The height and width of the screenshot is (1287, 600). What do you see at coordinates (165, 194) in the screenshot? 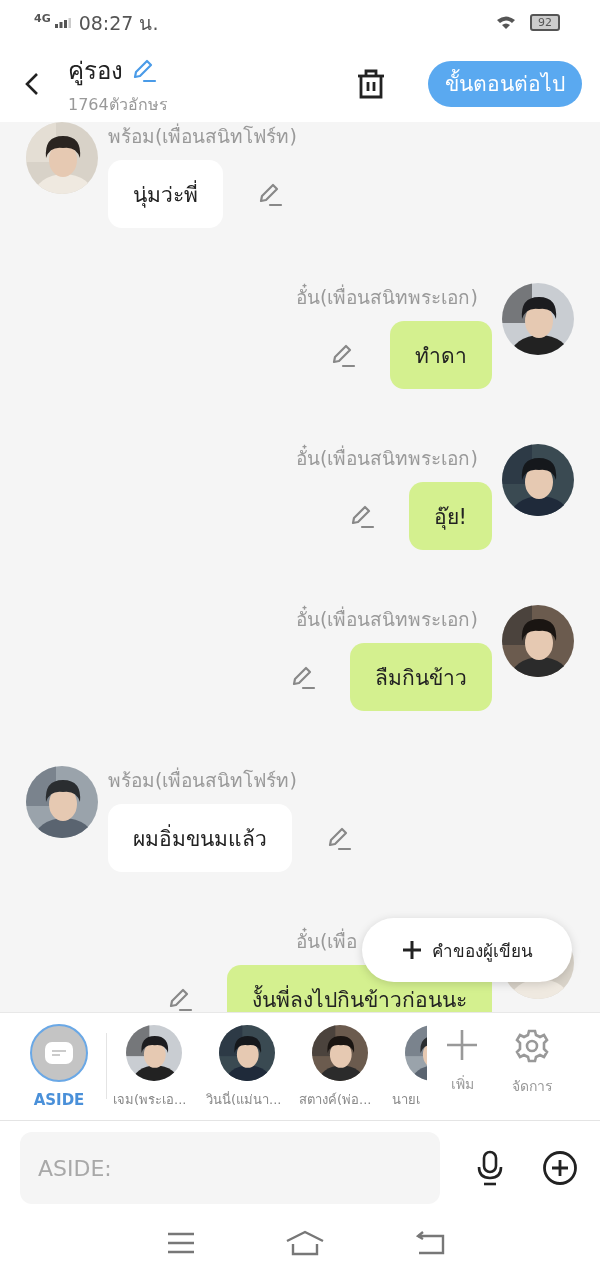
I see `message-bubble: นุ่มว่ะพี่` at bounding box center [165, 194].